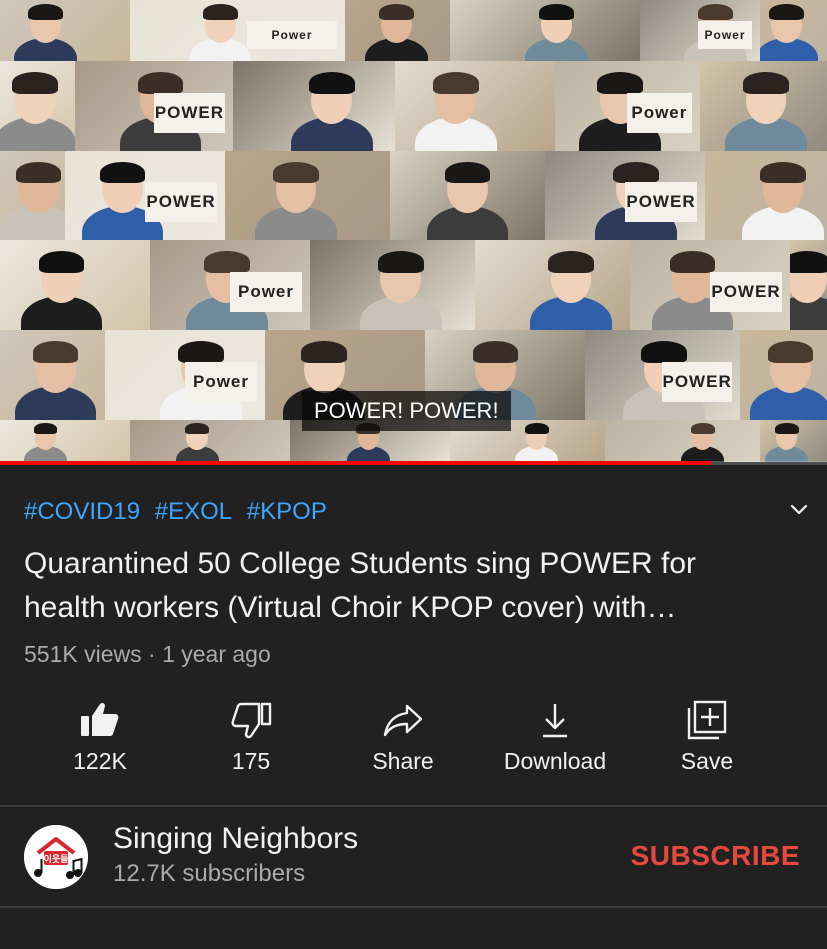 The image size is (827, 949). What do you see at coordinates (100, 740) in the screenshot?
I see `like-button: 122K` at bounding box center [100, 740].